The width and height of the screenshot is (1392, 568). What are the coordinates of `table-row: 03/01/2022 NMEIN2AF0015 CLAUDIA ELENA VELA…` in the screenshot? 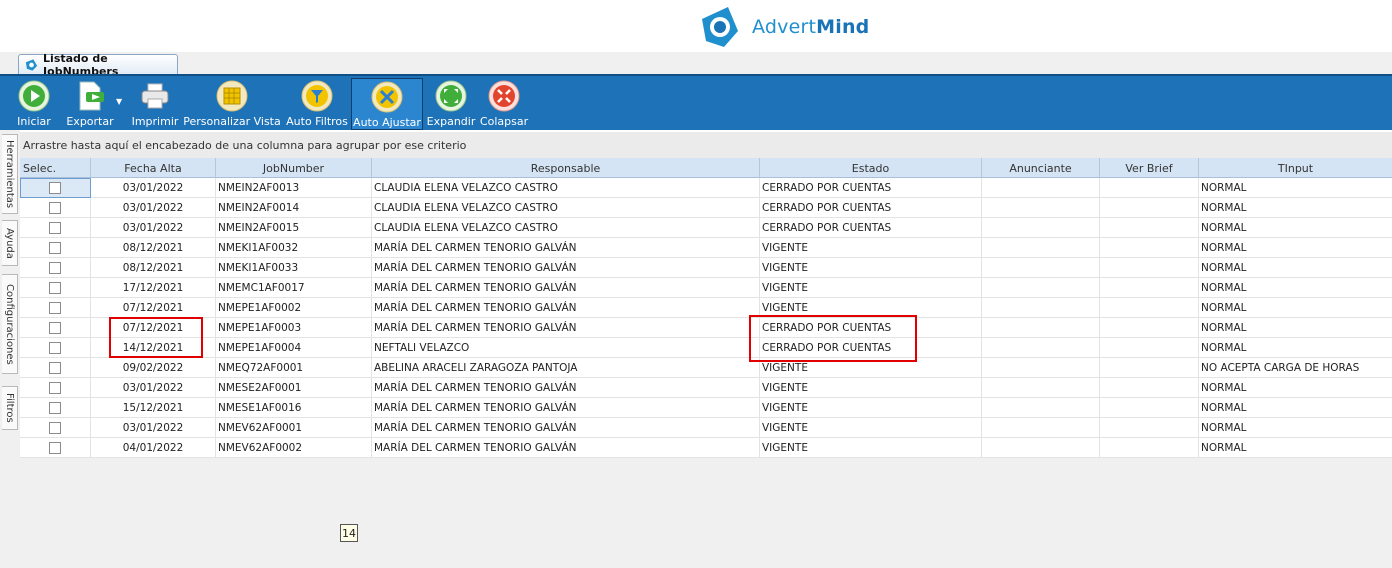 It's located at (706, 228).